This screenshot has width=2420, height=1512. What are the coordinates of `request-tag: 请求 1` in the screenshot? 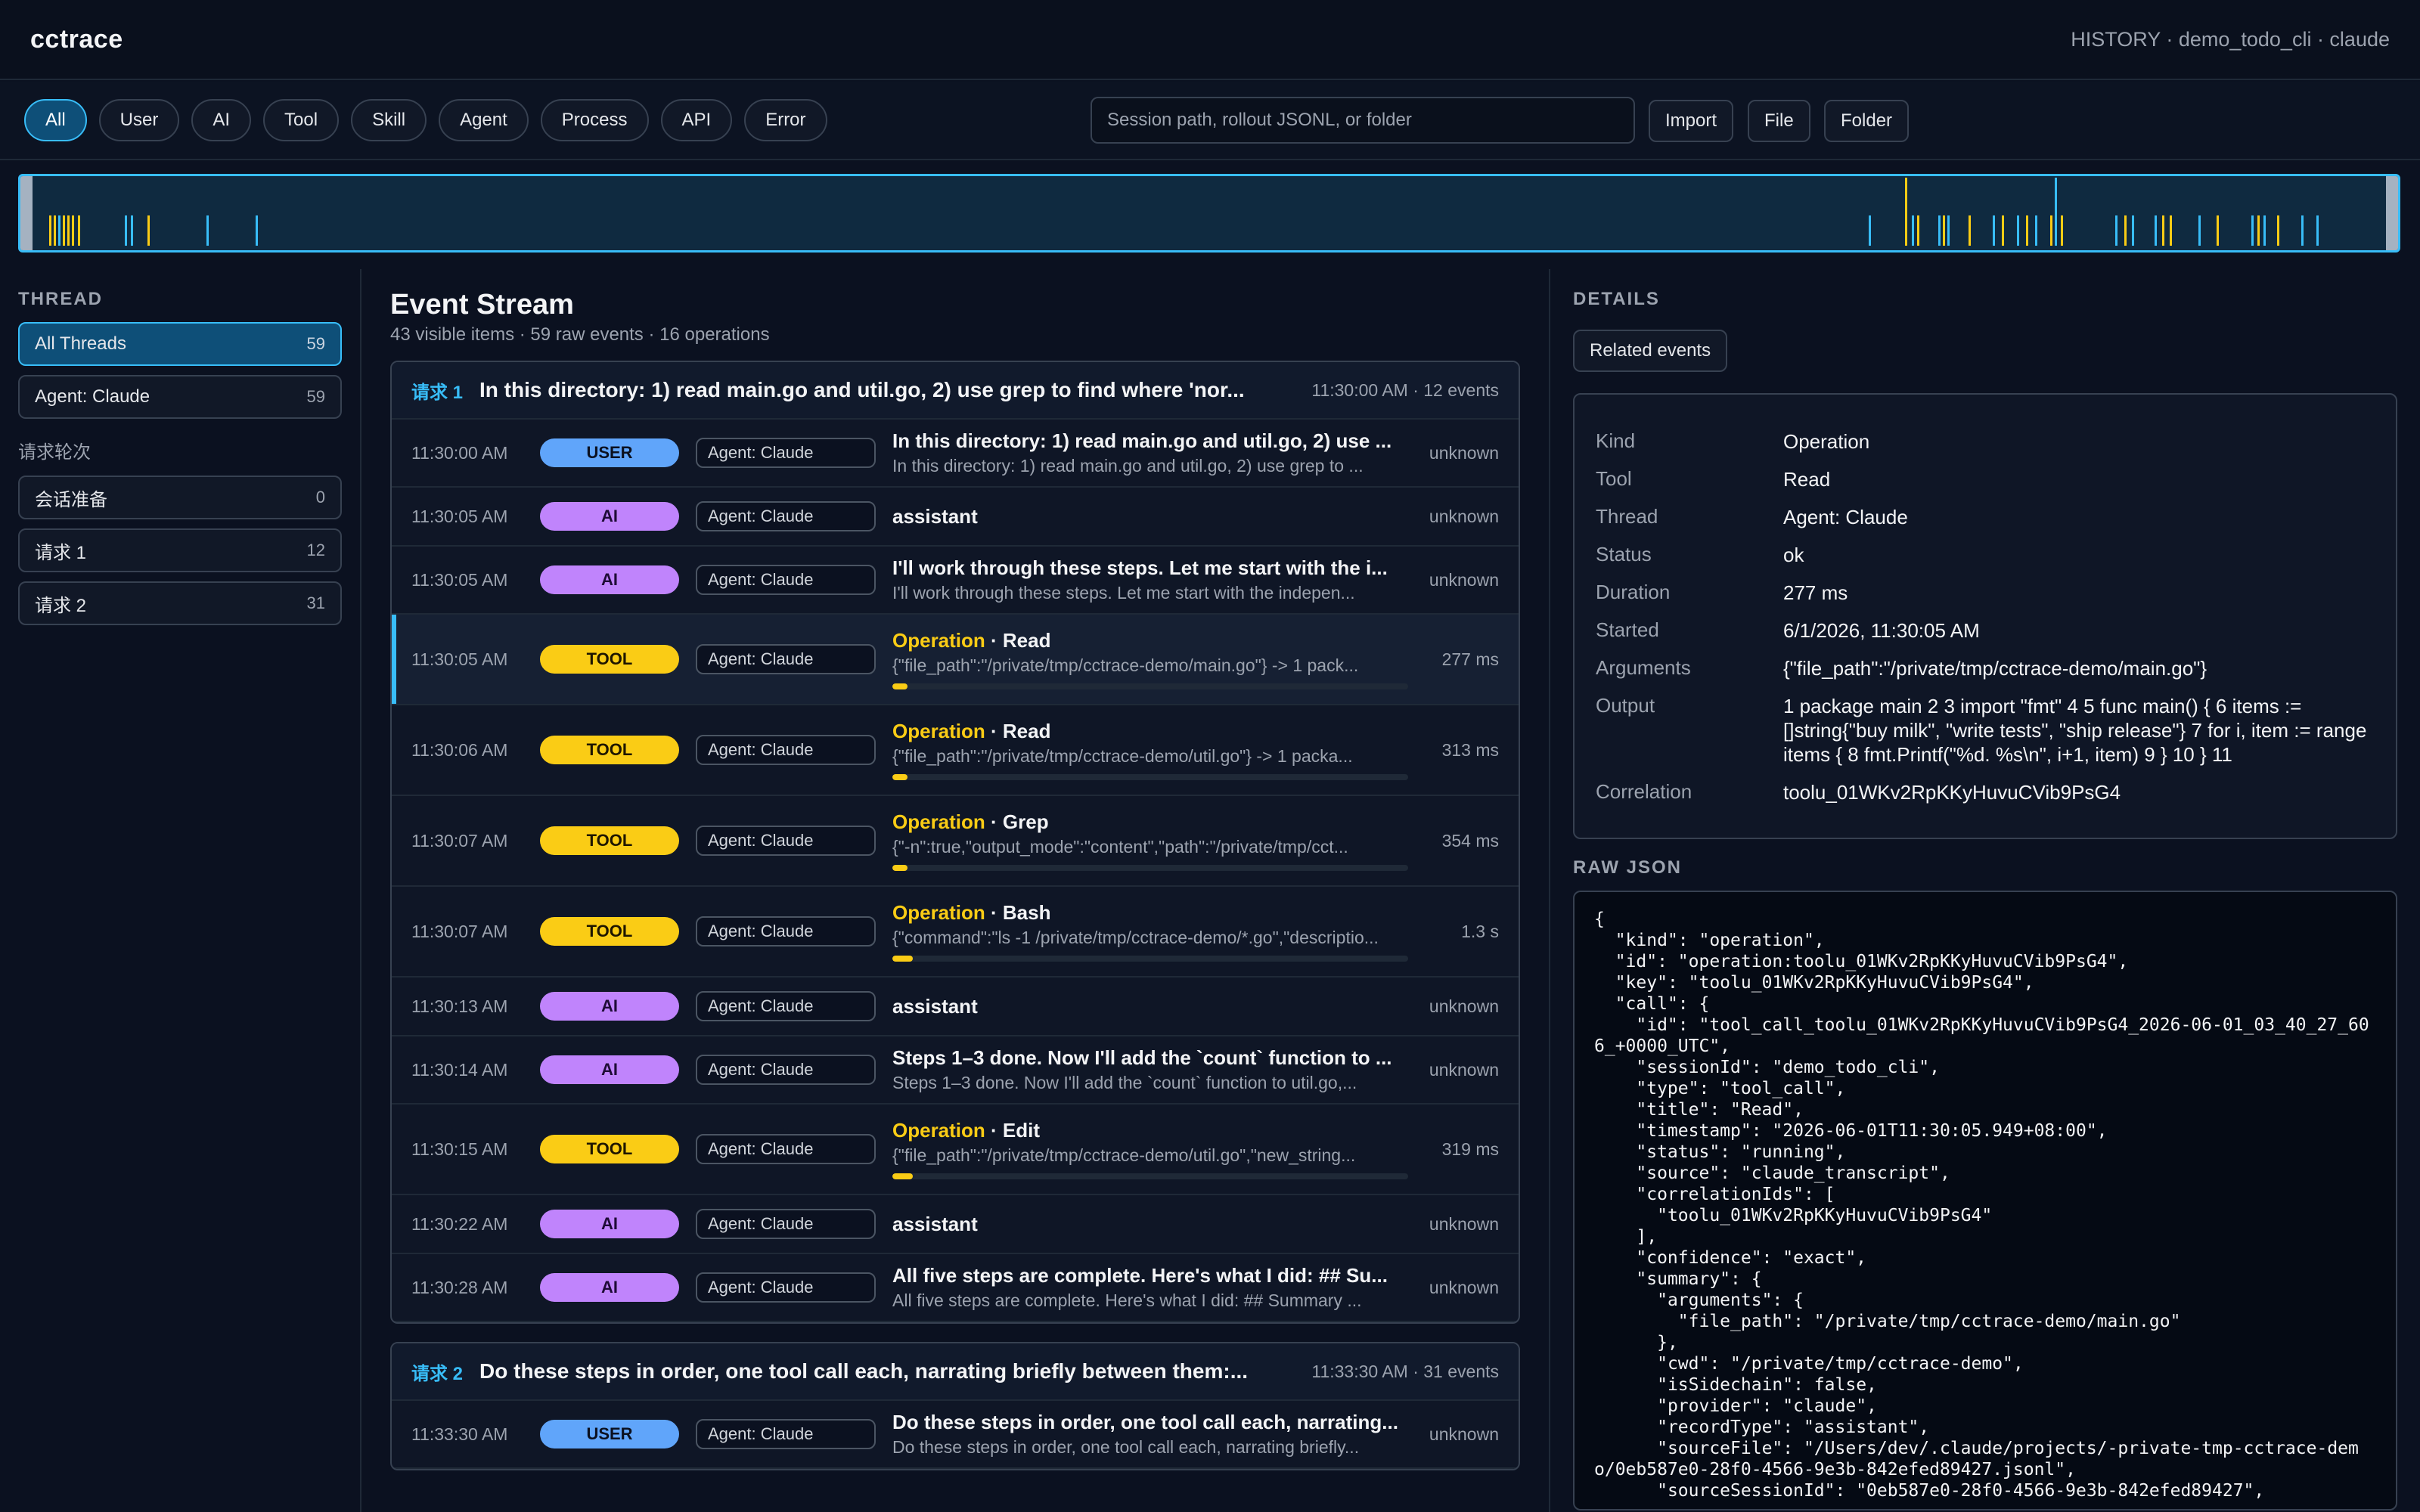 It's located at (437, 392).